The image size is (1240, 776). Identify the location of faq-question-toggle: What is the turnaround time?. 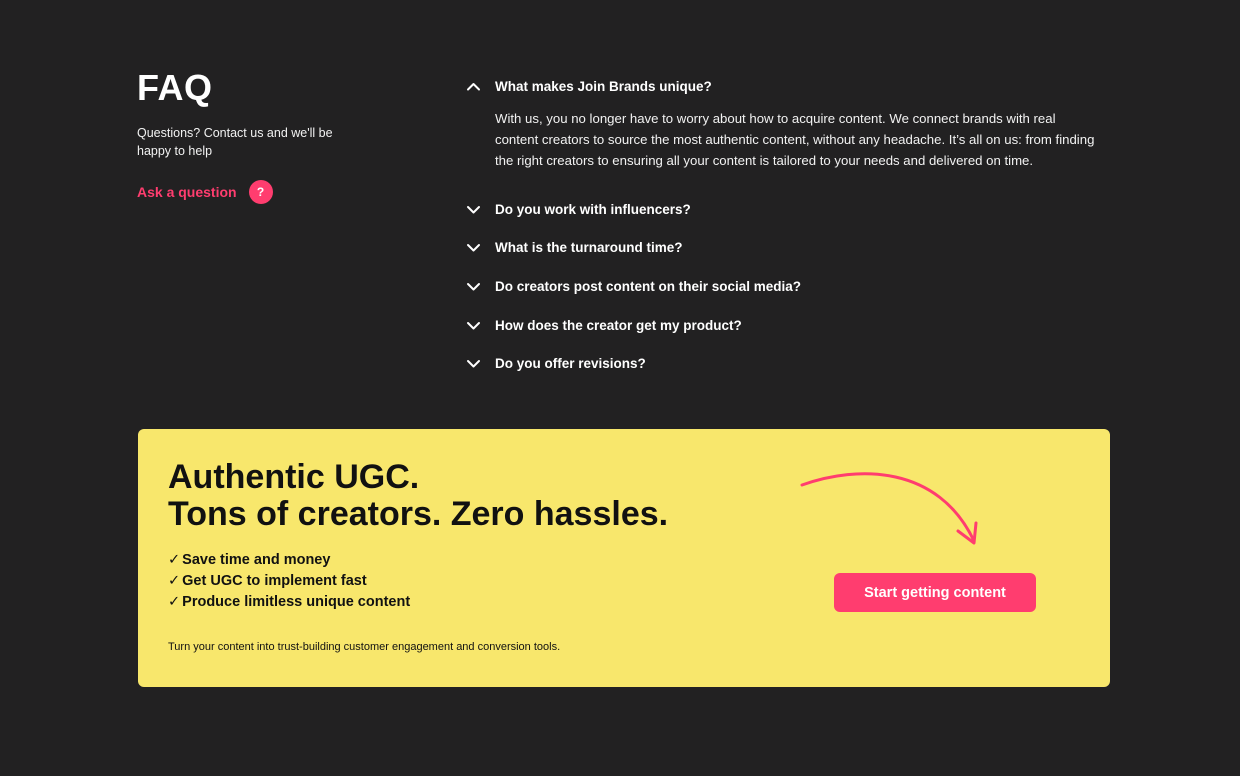
(786, 248).